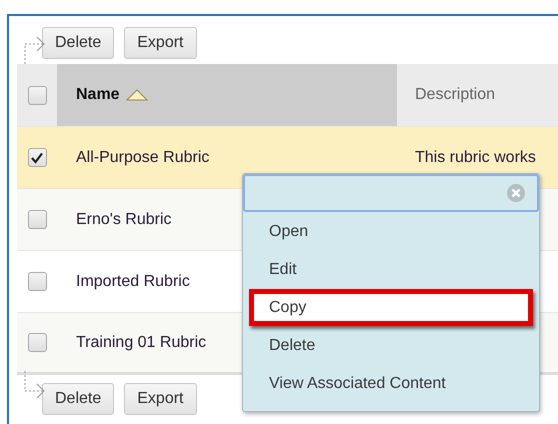 This screenshot has height=424, width=558. I want to click on sort-ascending-icon, so click(137, 95).